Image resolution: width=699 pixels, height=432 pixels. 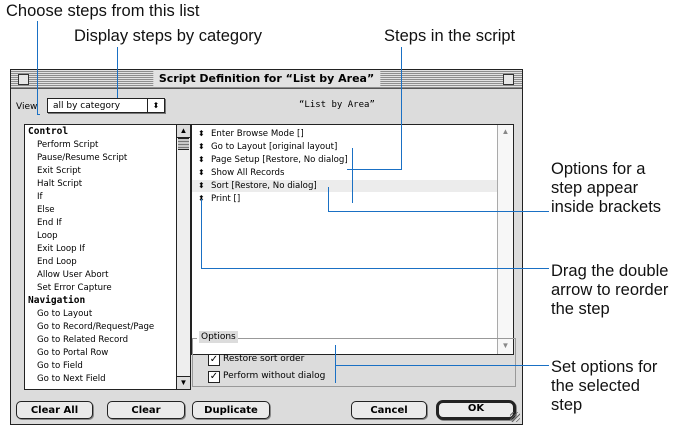 I want to click on script-step-text: Print [], so click(x=226, y=199).